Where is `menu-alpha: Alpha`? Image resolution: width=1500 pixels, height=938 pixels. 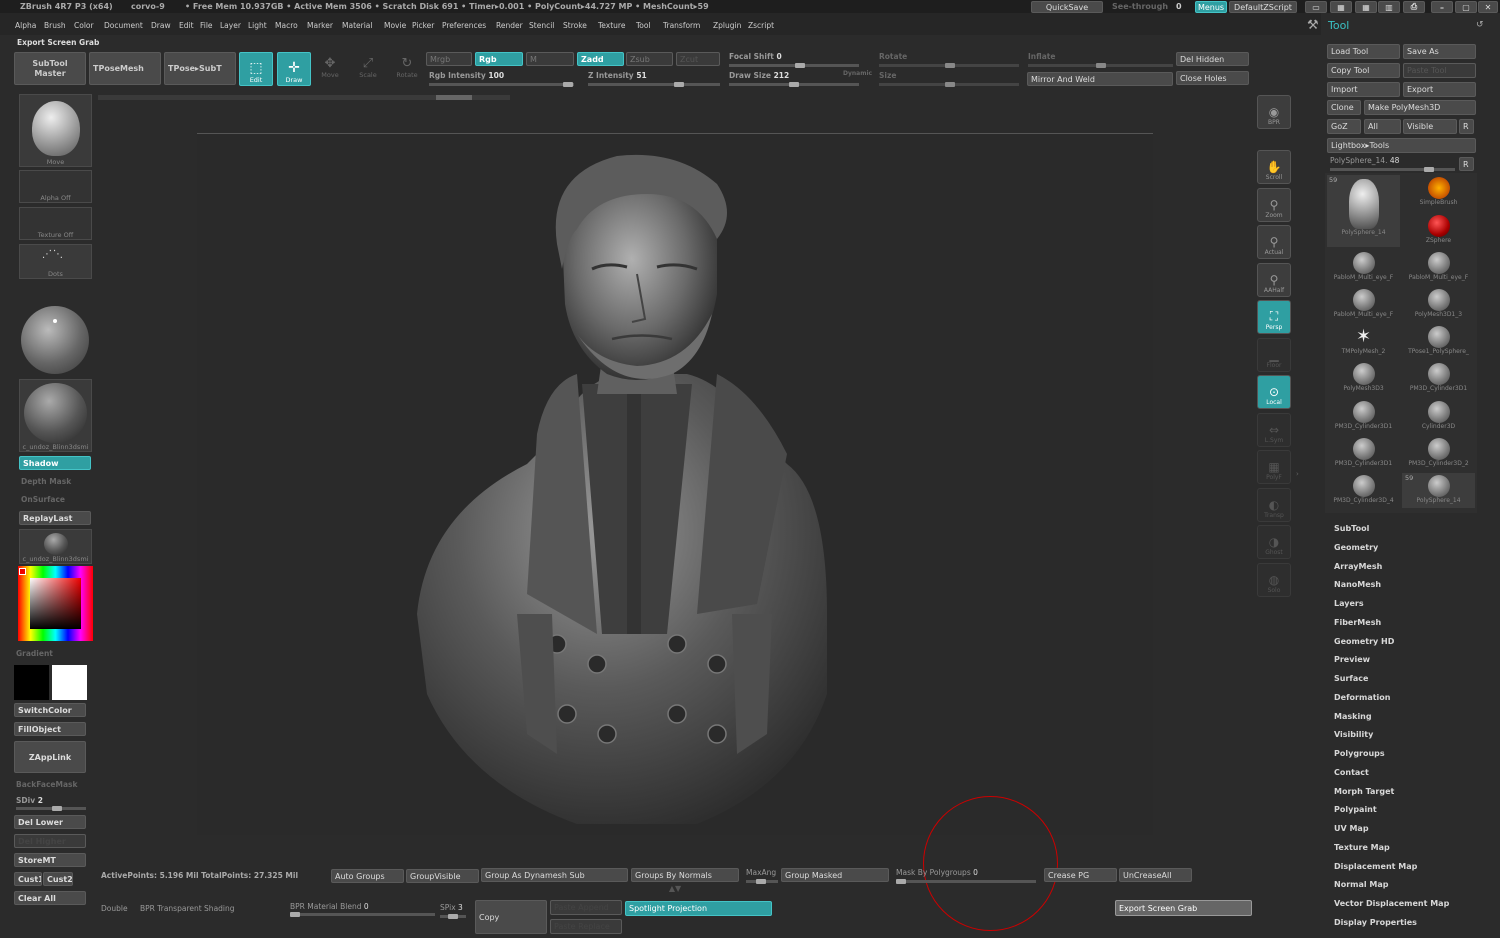 menu-alpha: Alpha is located at coordinates (25, 25).